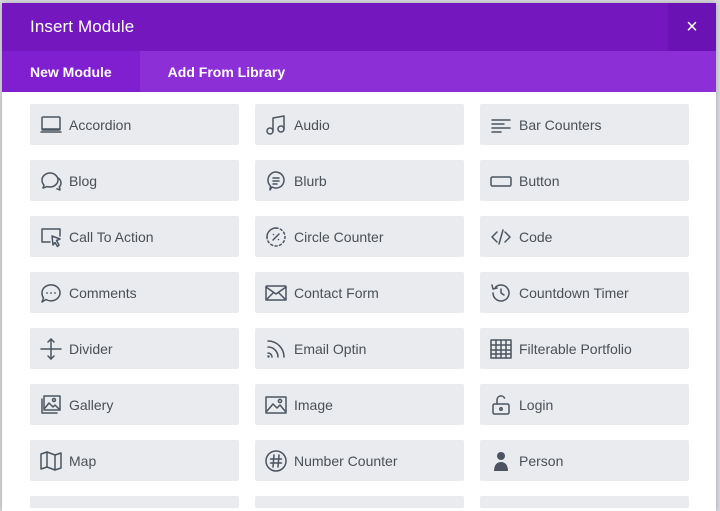 Image resolution: width=720 pixels, height=511 pixels. What do you see at coordinates (111, 236) in the screenshot?
I see `module-label: Call To Action` at bounding box center [111, 236].